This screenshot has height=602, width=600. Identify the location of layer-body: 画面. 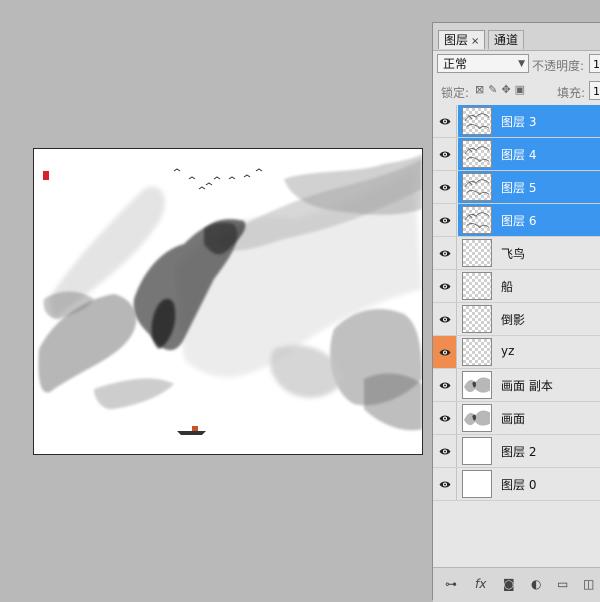
(529, 418).